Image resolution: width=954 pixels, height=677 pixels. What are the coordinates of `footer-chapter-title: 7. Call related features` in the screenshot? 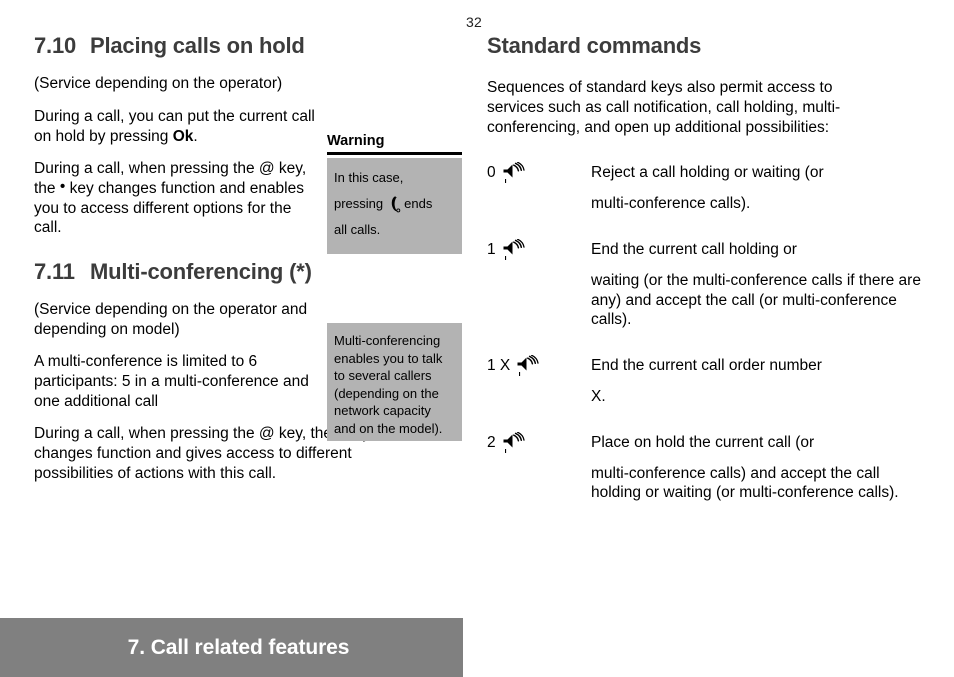 It's located at (238, 647).